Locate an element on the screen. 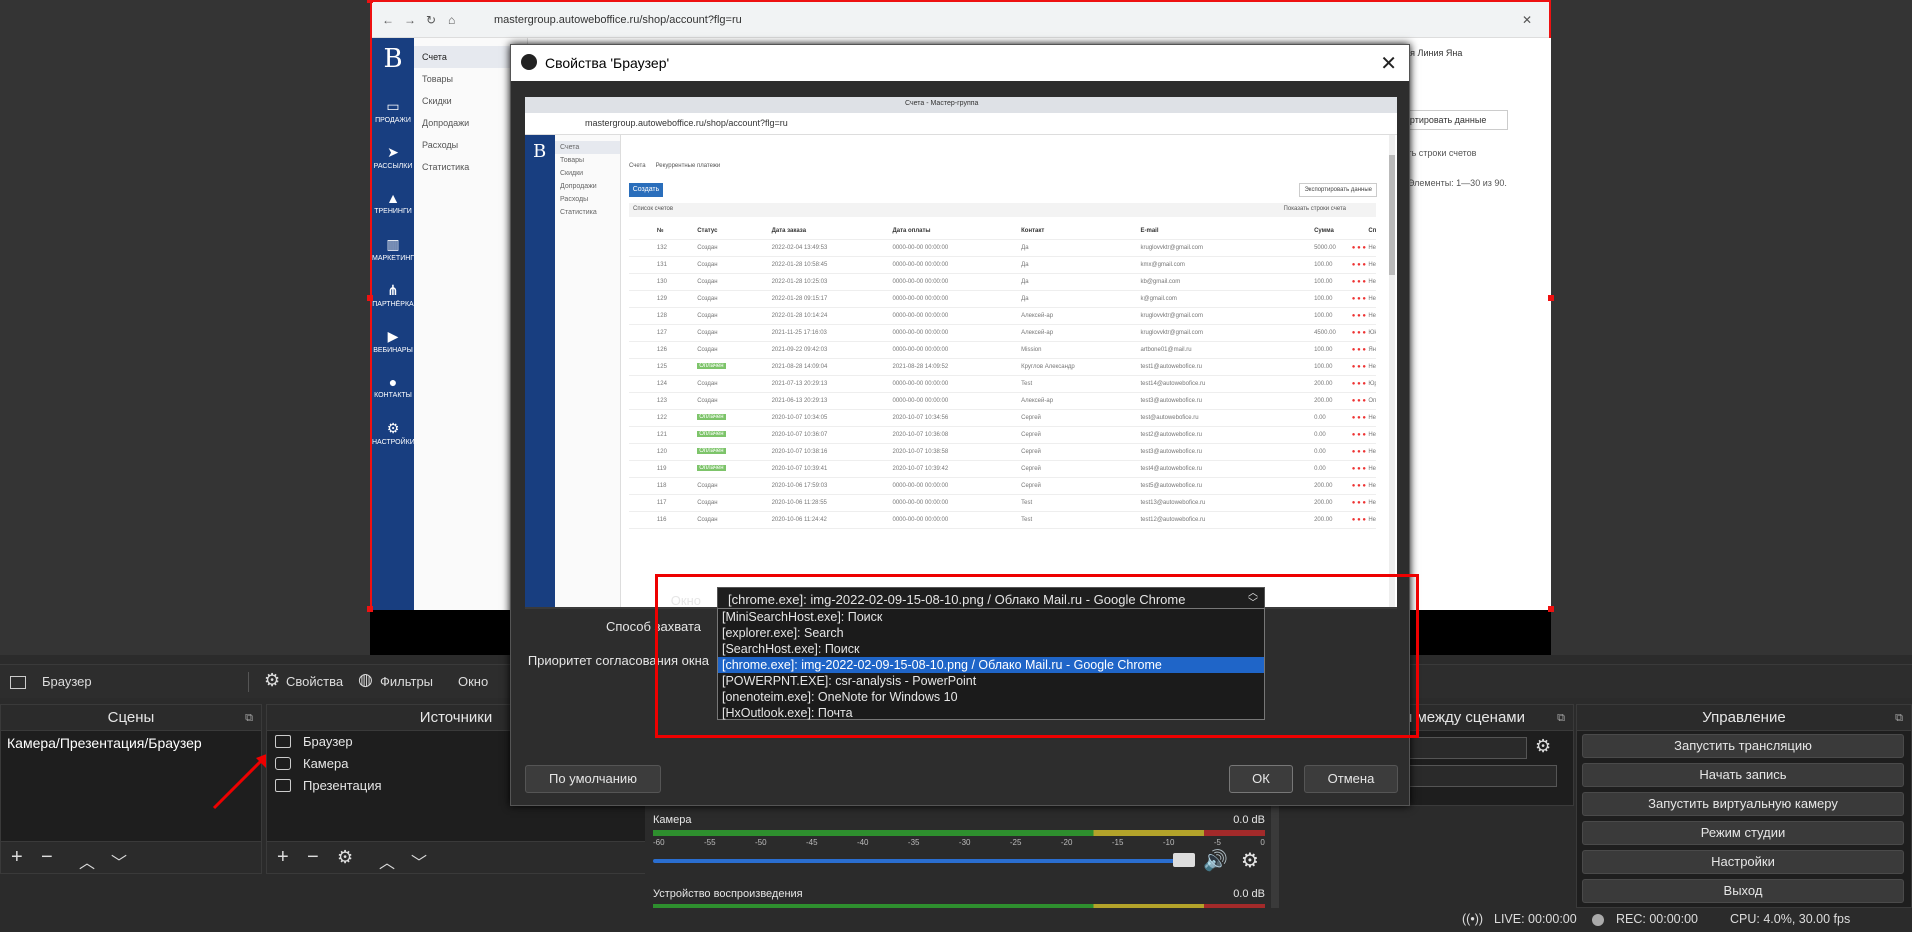 Image resolution: width=1912 pixels, height=932 pixels. nested-tab: Рекуррентные платежи is located at coordinates (688, 166).